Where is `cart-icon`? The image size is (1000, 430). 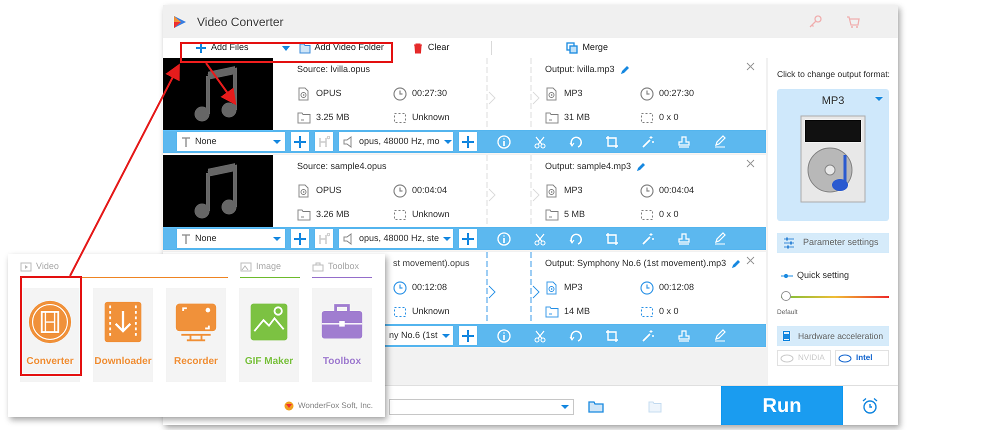 cart-icon is located at coordinates (853, 21).